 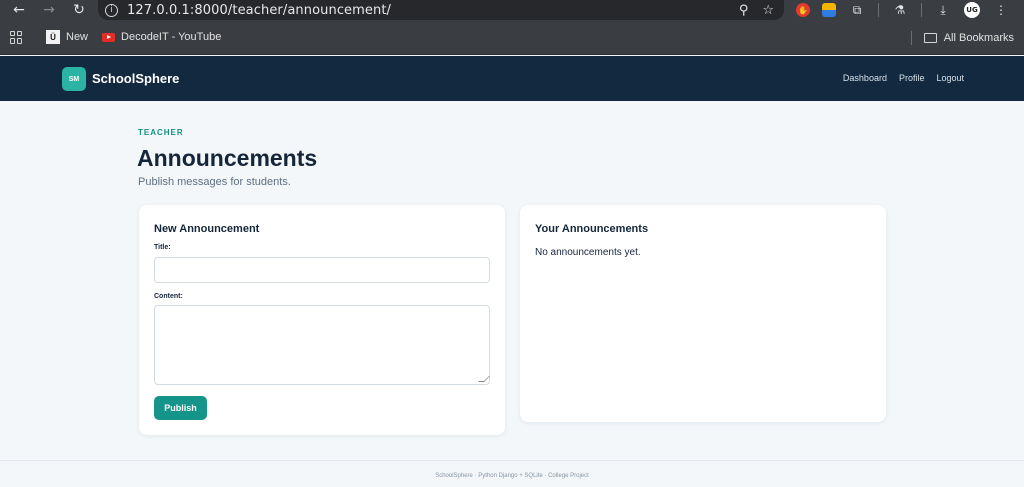 I want to click on logo-badge: SM, so click(x=74, y=79).